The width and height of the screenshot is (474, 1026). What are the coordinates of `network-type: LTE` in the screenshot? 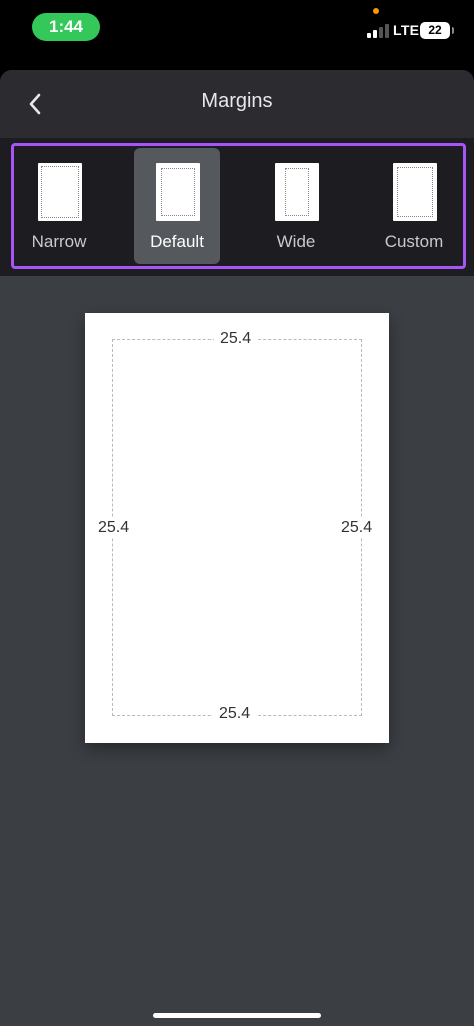 It's located at (406, 30).